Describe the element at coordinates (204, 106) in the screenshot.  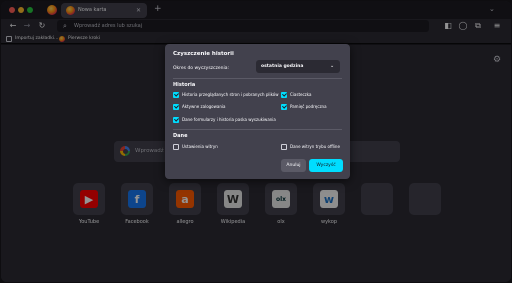
I see `checkbox-label: Aktywne zalogowania` at that location.